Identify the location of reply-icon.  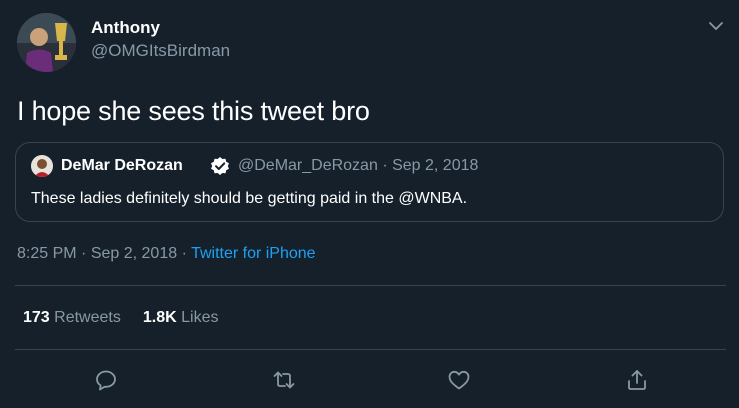
(106, 380).